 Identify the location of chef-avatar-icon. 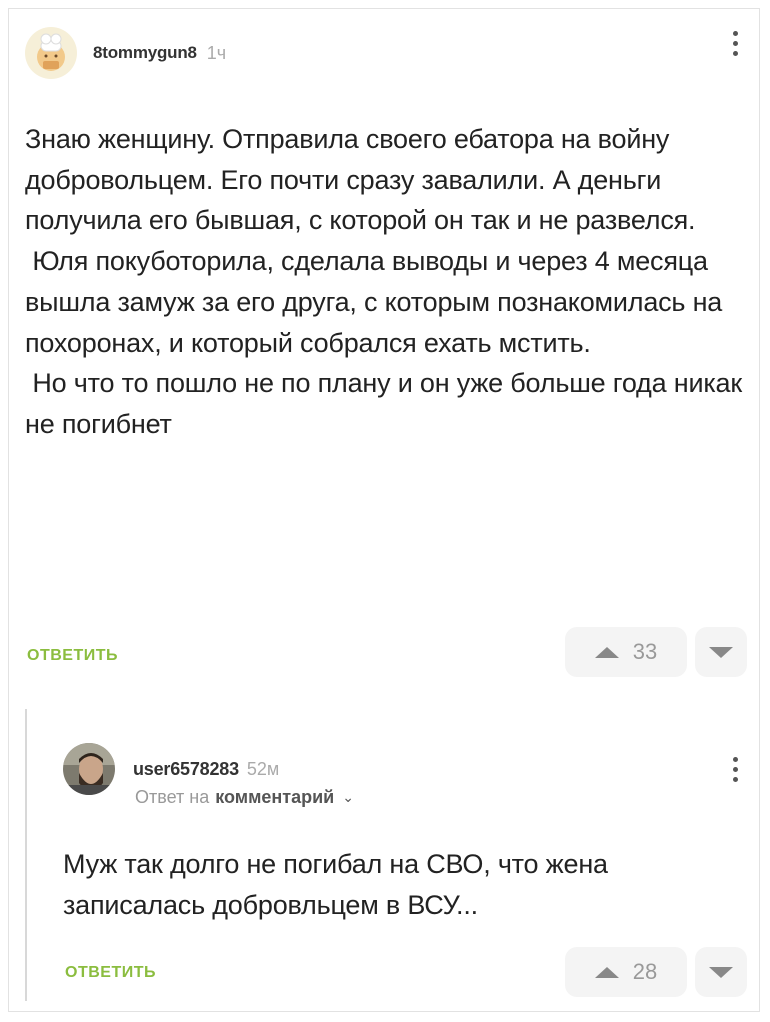
(51, 53).